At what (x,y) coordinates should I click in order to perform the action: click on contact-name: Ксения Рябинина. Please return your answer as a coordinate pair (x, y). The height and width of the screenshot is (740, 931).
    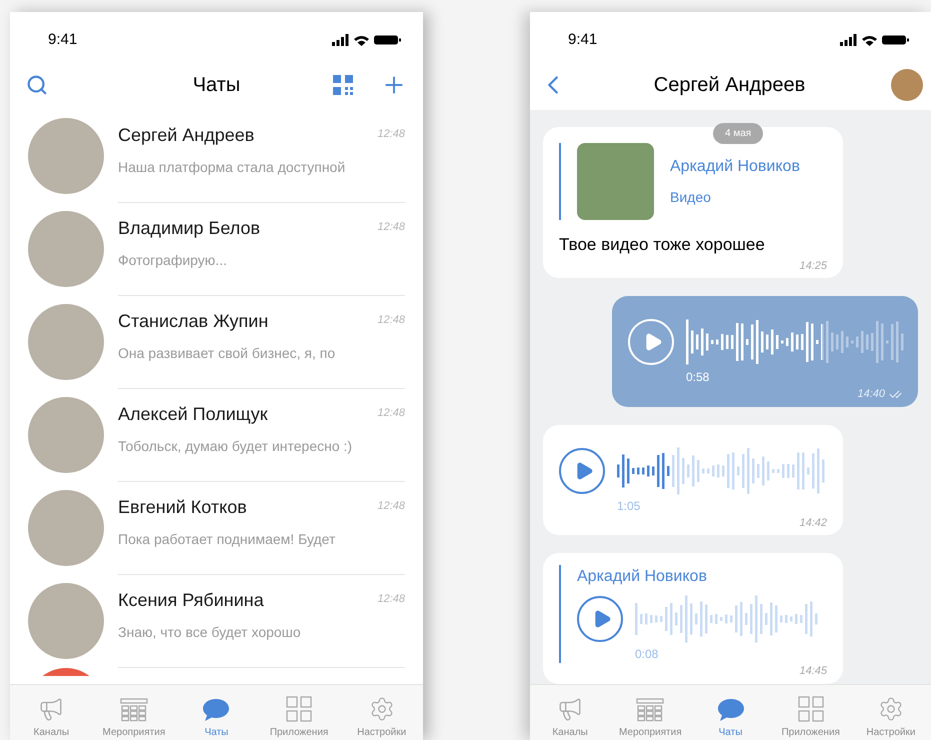
    Looking at the image, I should click on (191, 600).